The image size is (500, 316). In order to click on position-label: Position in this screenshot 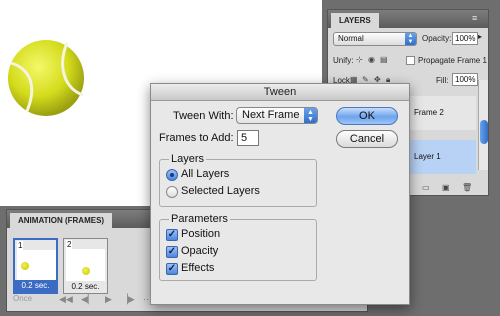, I will do `click(201, 234)`.